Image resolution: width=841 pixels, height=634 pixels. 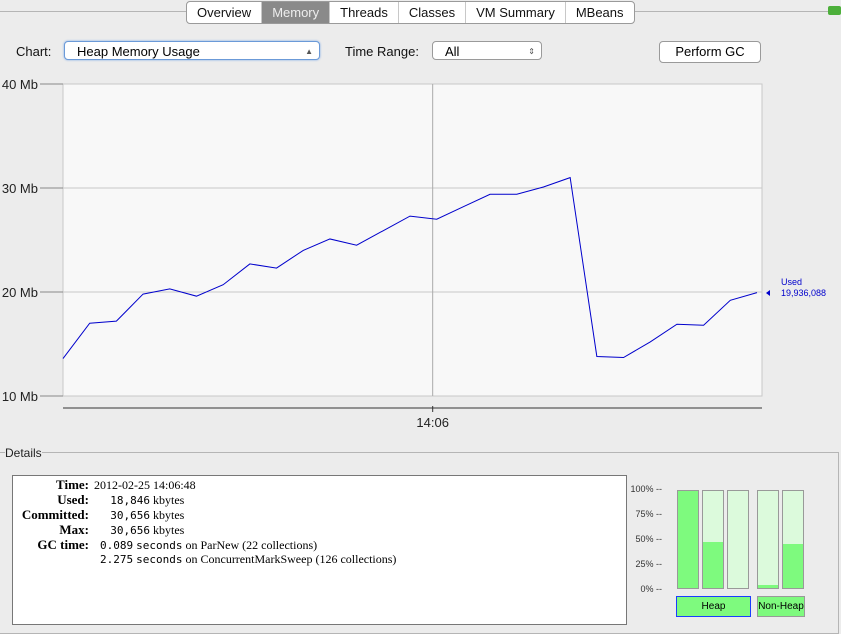 What do you see at coordinates (169, 500) in the screenshot?
I see `used-unit: kbytes` at bounding box center [169, 500].